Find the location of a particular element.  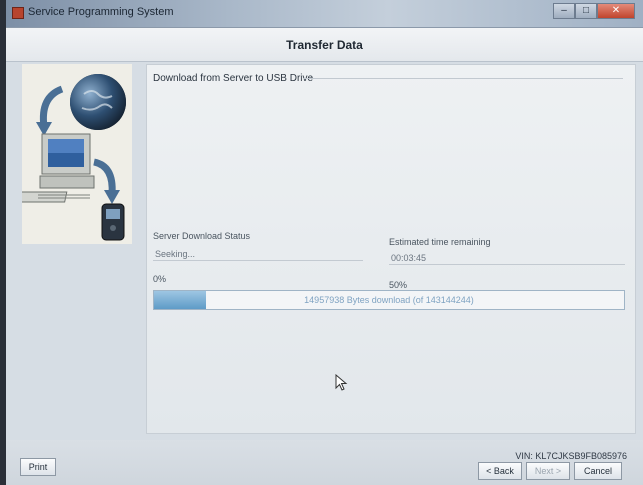

dialog-header: Transfer Data is located at coordinates (324, 45).